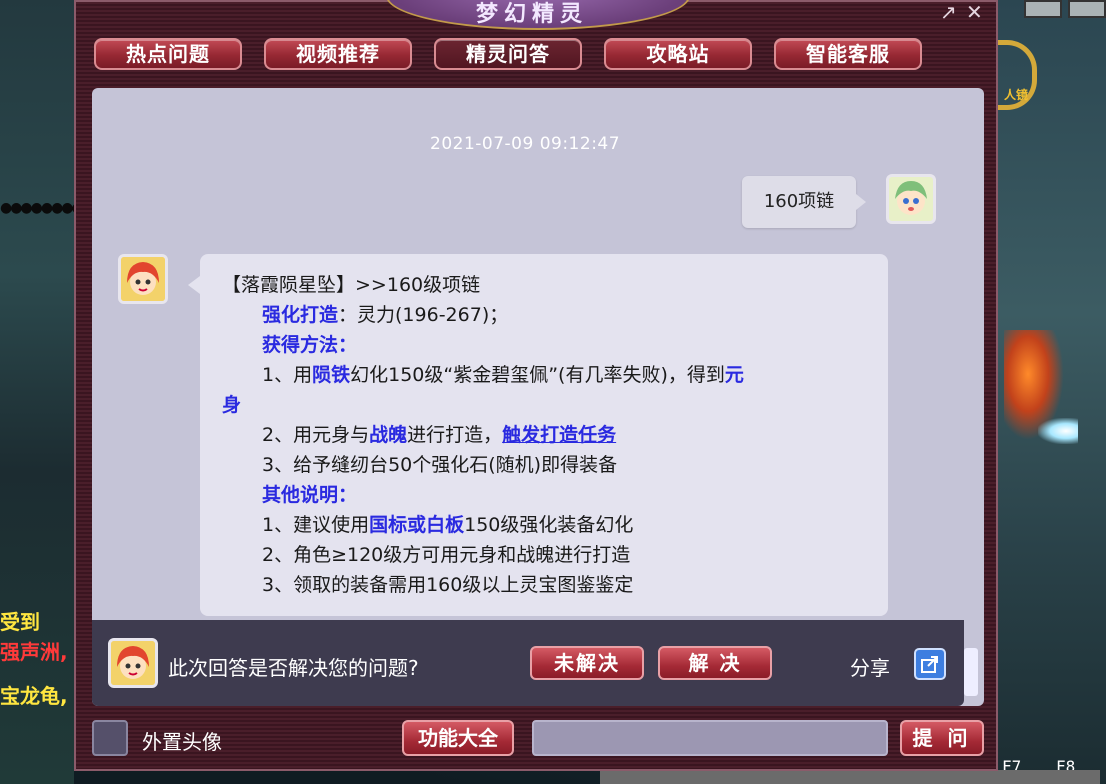  What do you see at coordinates (20, 622) in the screenshot?
I see `game-chat-line: 受到` at bounding box center [20, 622].